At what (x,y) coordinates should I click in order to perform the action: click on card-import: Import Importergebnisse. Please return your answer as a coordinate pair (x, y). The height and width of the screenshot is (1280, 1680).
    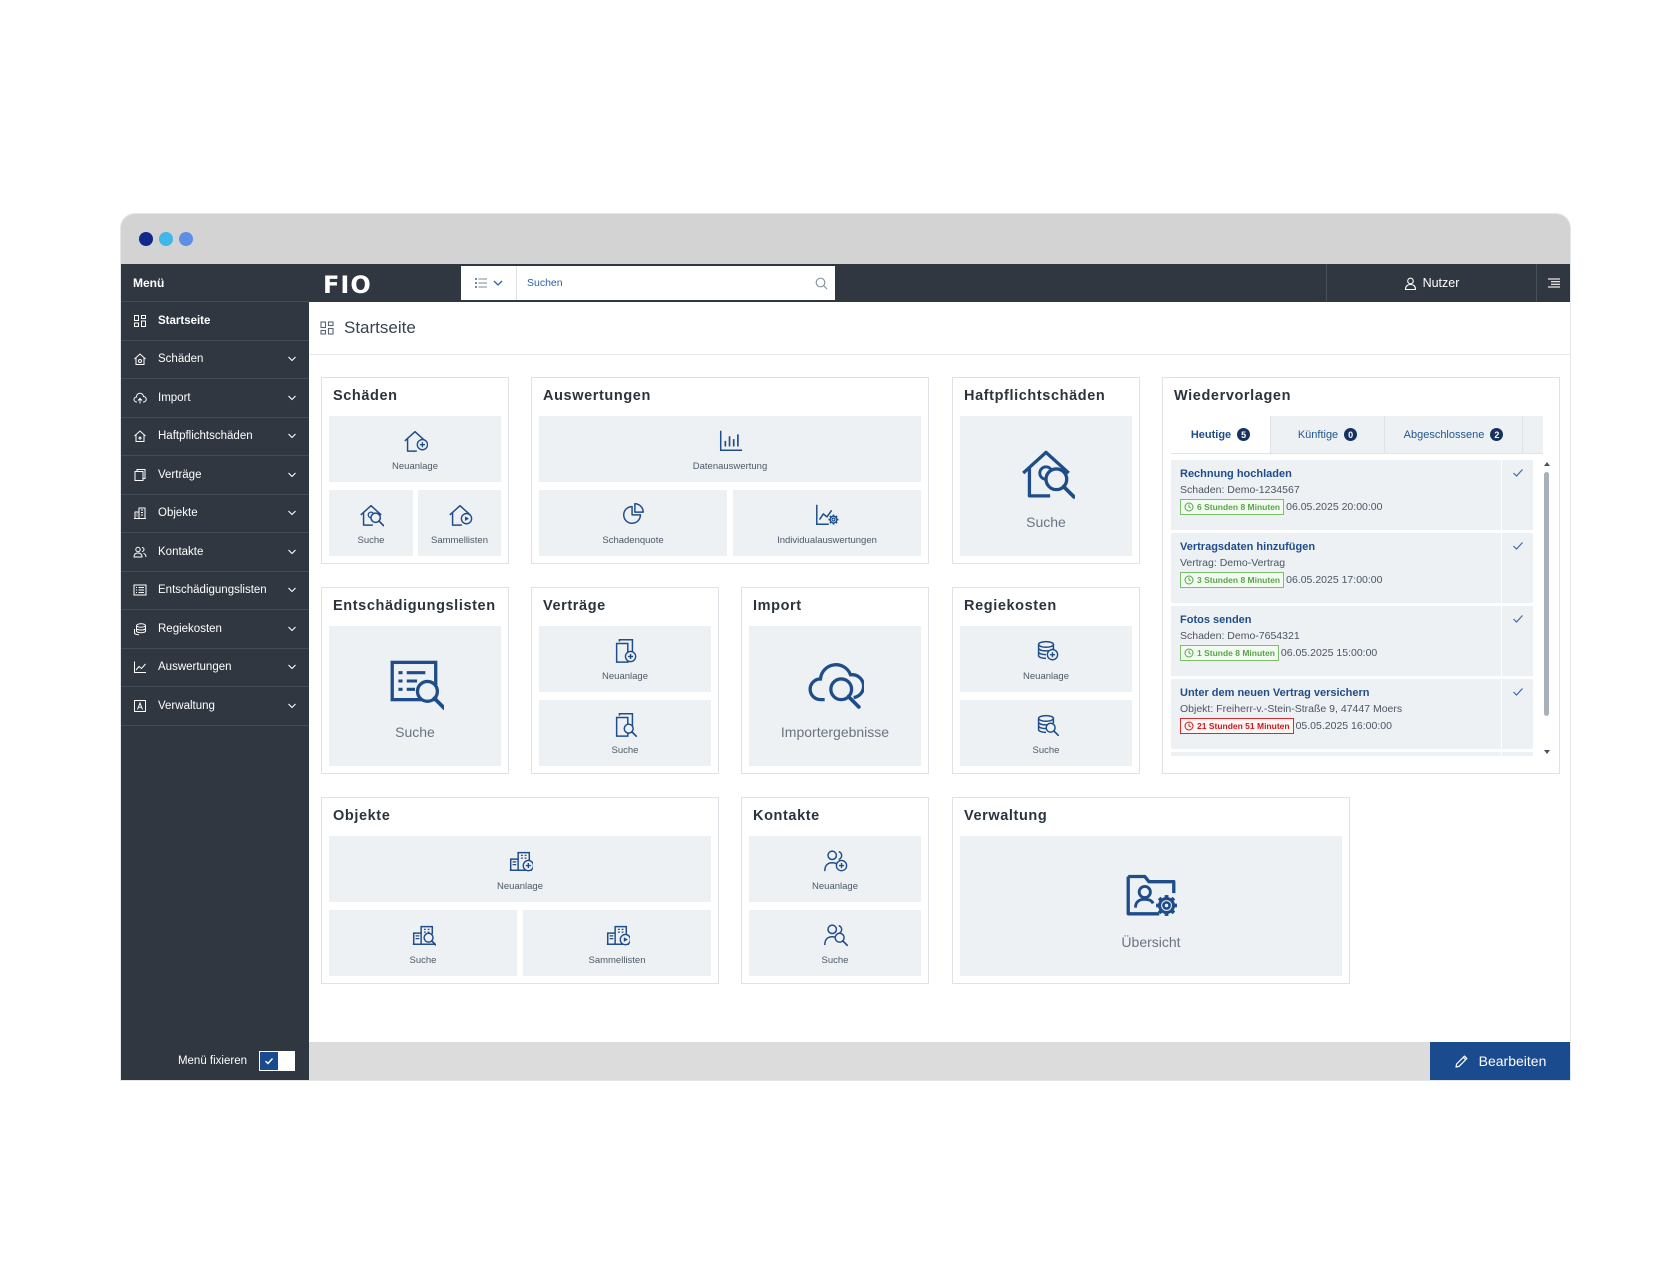
    Looking at the image, I should click on (835, 680).